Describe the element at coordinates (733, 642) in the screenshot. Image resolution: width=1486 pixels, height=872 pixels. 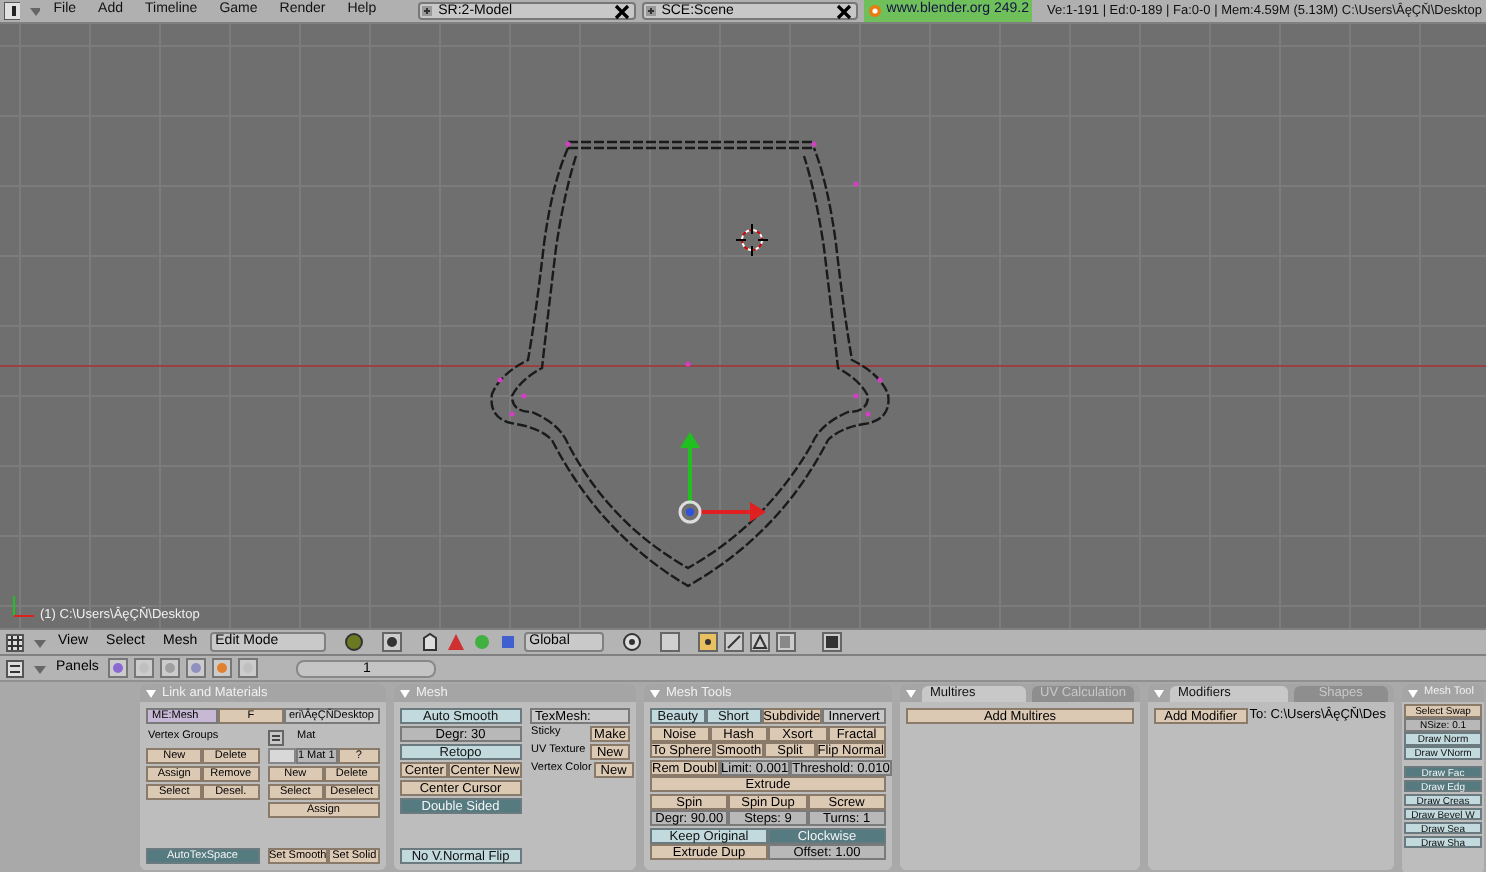
I see `edge-select-icon` at that location.